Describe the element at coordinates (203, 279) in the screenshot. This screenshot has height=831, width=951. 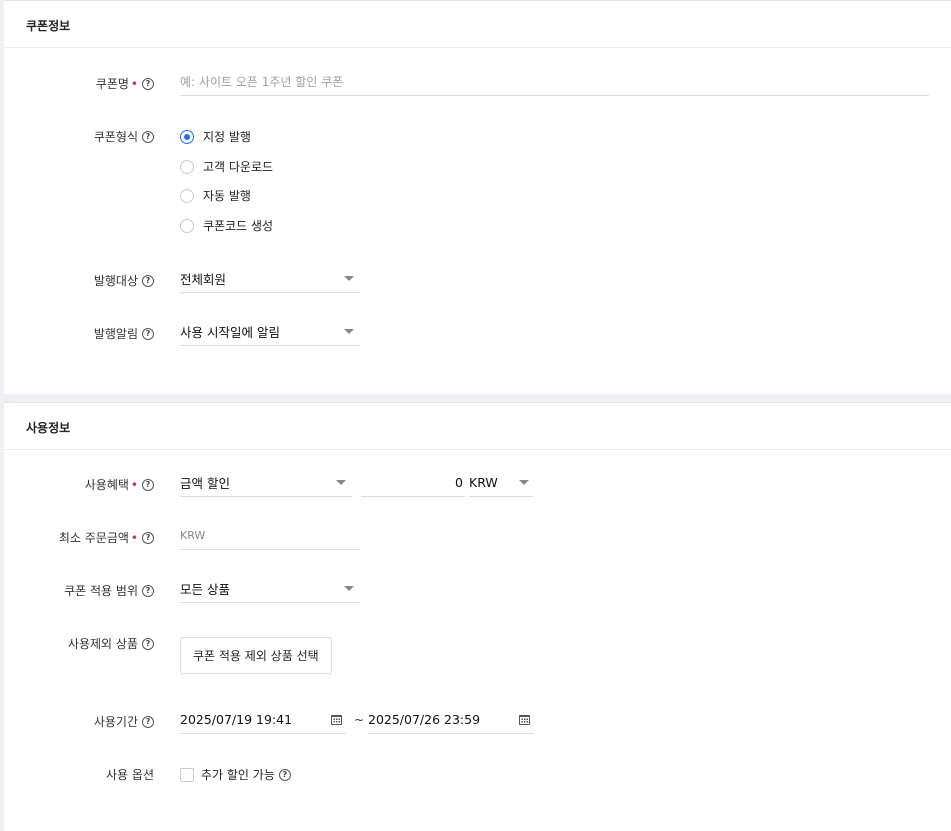
I see `select-value: 전체회원` at that location.